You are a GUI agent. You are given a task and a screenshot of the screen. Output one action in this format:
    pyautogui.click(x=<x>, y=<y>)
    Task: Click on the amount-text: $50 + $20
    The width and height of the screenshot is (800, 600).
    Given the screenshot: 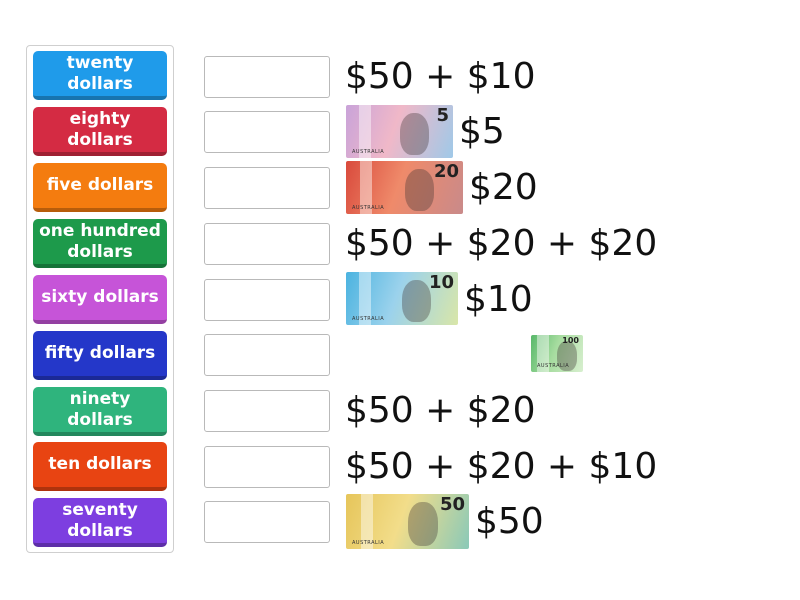 What is the action you would take?
    pyautogui.click(x=440, y=410)
    